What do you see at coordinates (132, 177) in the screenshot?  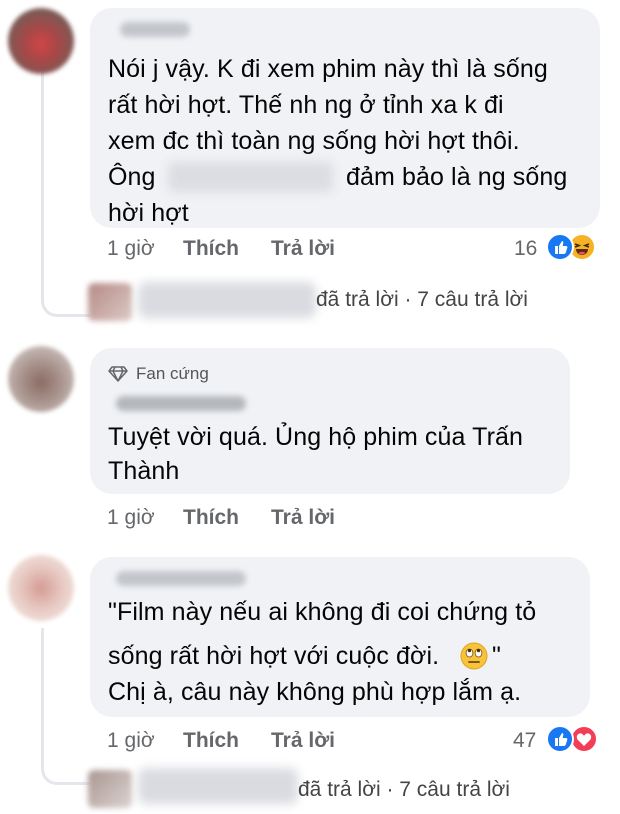 I see `comment-line: Ông` at bounding box center [132, 177].